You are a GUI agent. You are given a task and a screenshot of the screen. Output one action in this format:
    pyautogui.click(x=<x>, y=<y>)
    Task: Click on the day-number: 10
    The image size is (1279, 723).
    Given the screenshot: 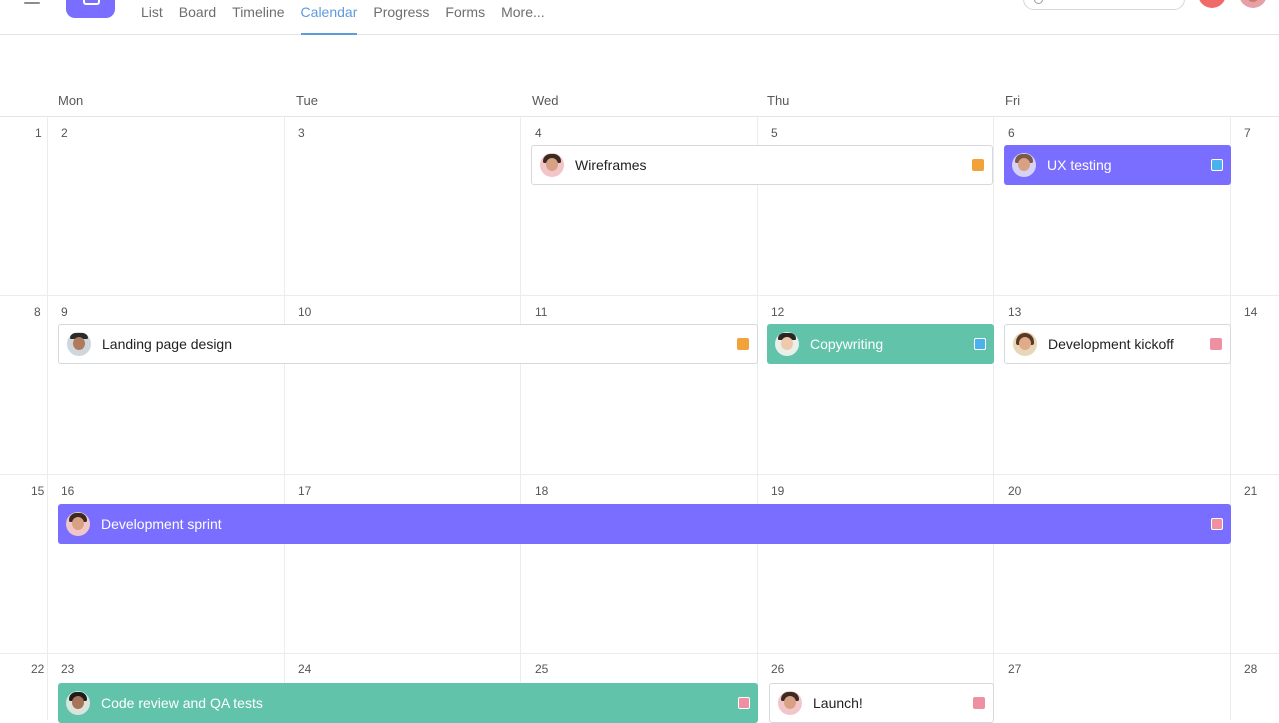 What is the action you would take?
    pyautogui.click(x=305, y=312)
    